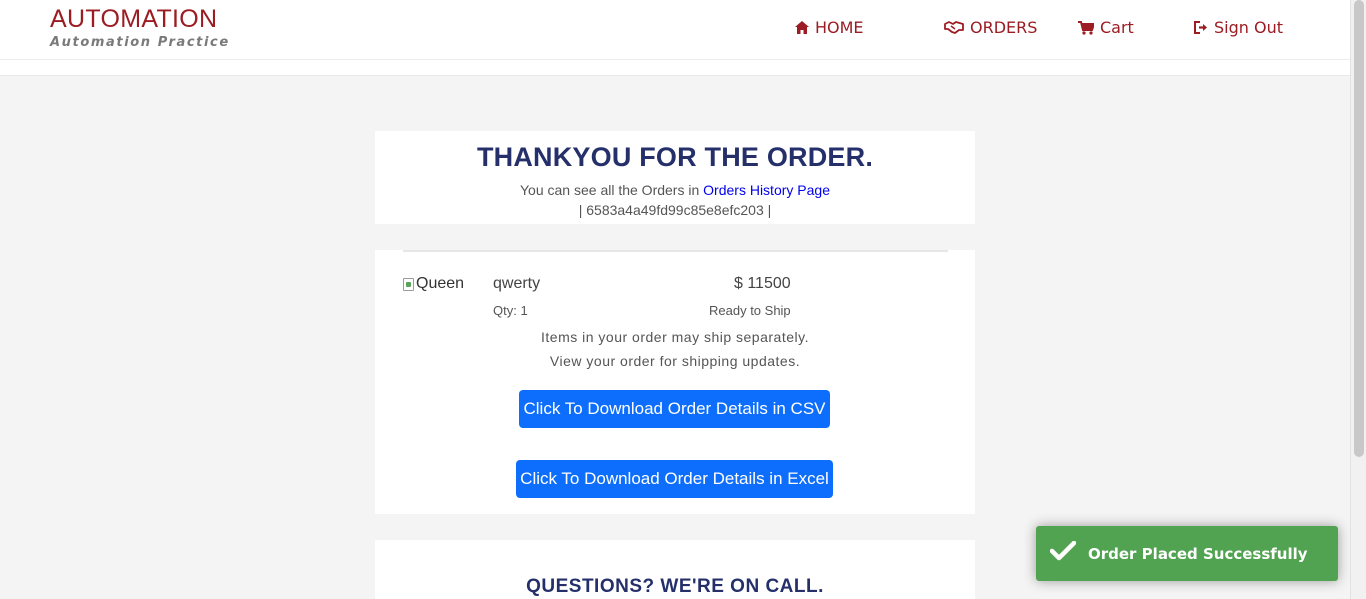  Describe the element at coordinates (675, 337) in the screenshot. I see `ship-note-separately: Items in your order may ship separately.` at that location.